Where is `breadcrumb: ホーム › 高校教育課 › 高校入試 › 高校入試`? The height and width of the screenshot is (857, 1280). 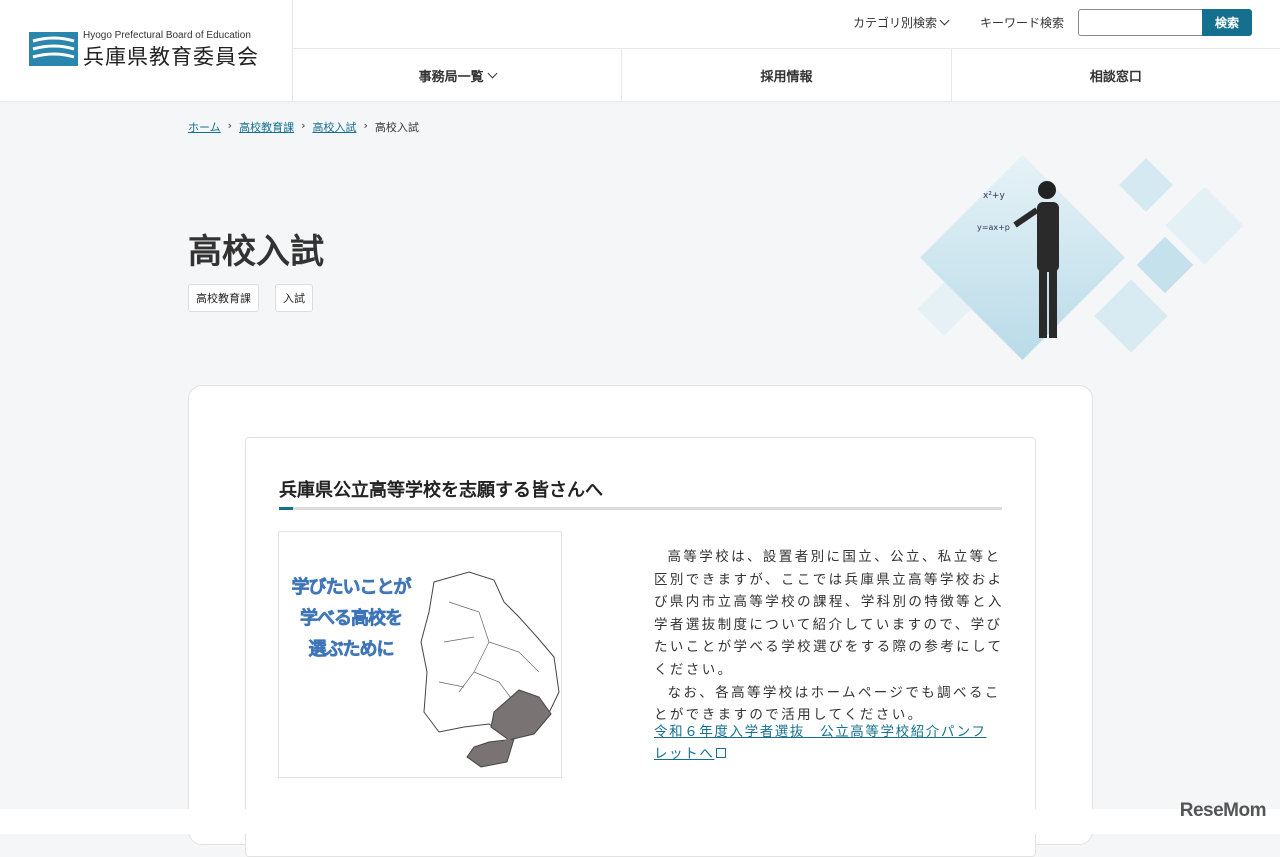
breadcrumb: ホーム › 高校教育課 › 高校入試 › 高校入試 is located at coordinates (303, 127).